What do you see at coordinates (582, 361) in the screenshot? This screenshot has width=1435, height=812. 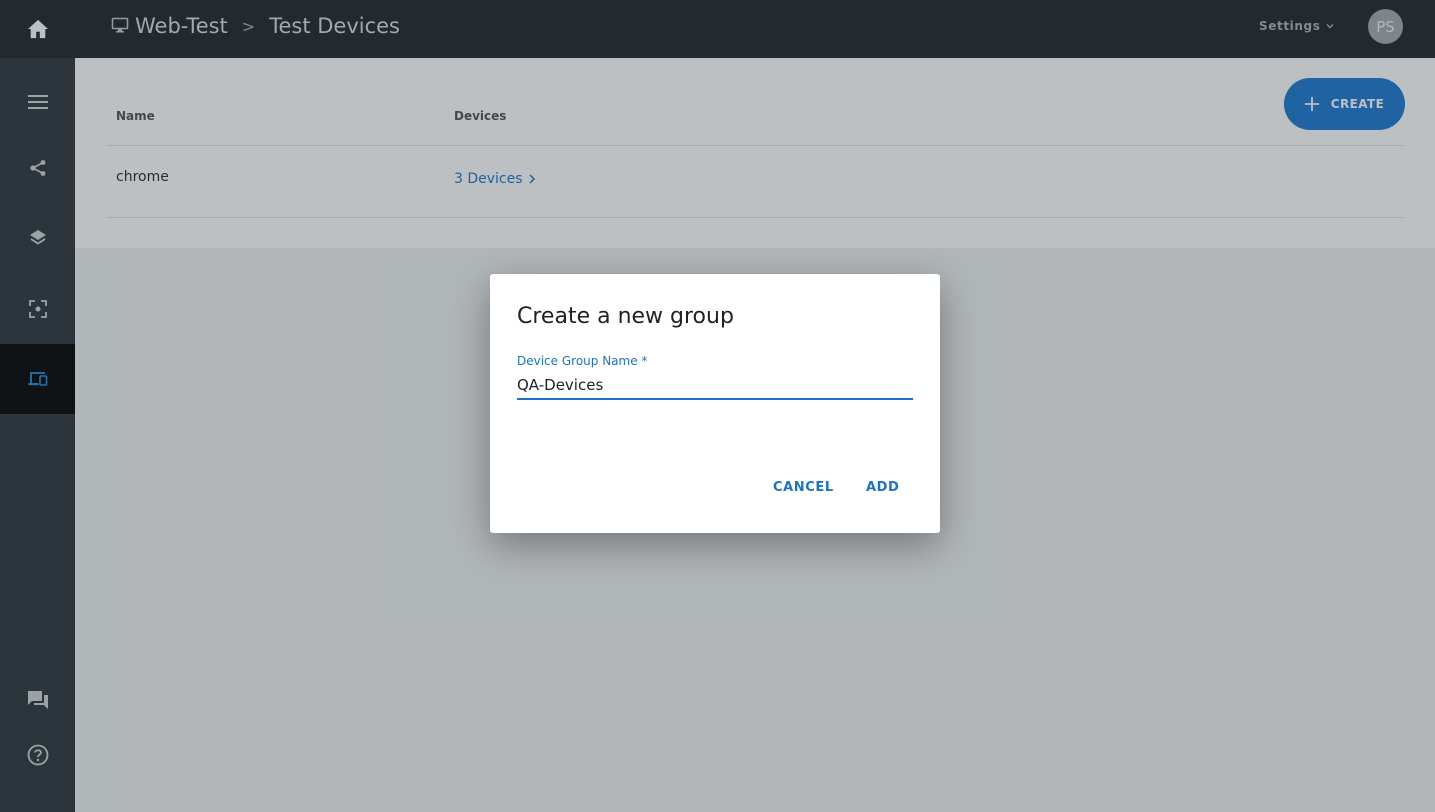 I see `device-group-name-label: Device Group Name *` at bounding box center [582, 361].